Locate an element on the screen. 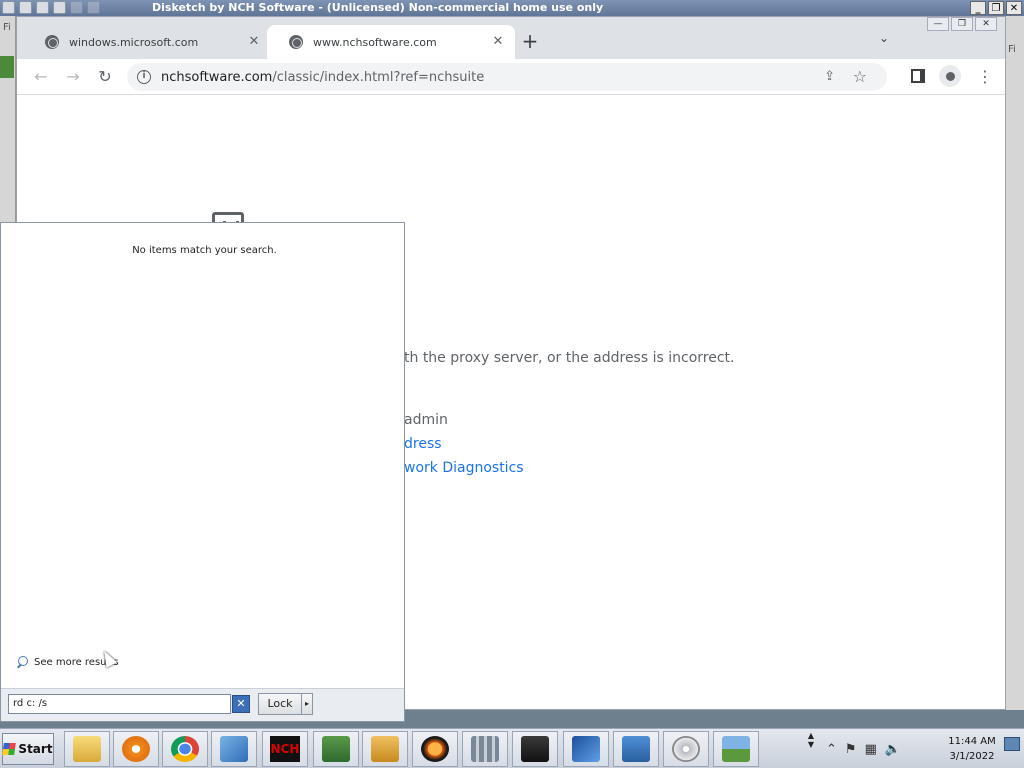  taskbar-calculator is located at coordinates (485, 749).